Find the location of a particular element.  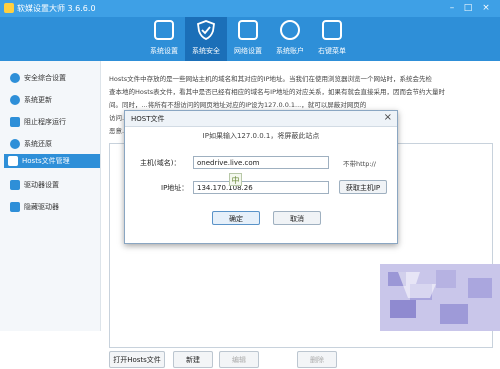

sidebar-item-drive-settings: 驱动器设置 is located at coordinates (52, 185).